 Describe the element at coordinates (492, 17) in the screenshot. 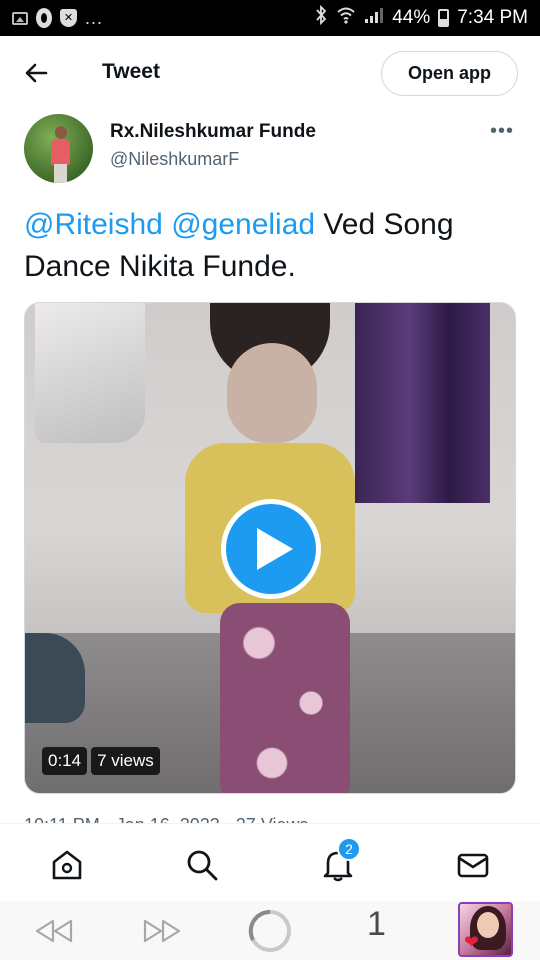

I see `clock: 7:34 PM` at that location.